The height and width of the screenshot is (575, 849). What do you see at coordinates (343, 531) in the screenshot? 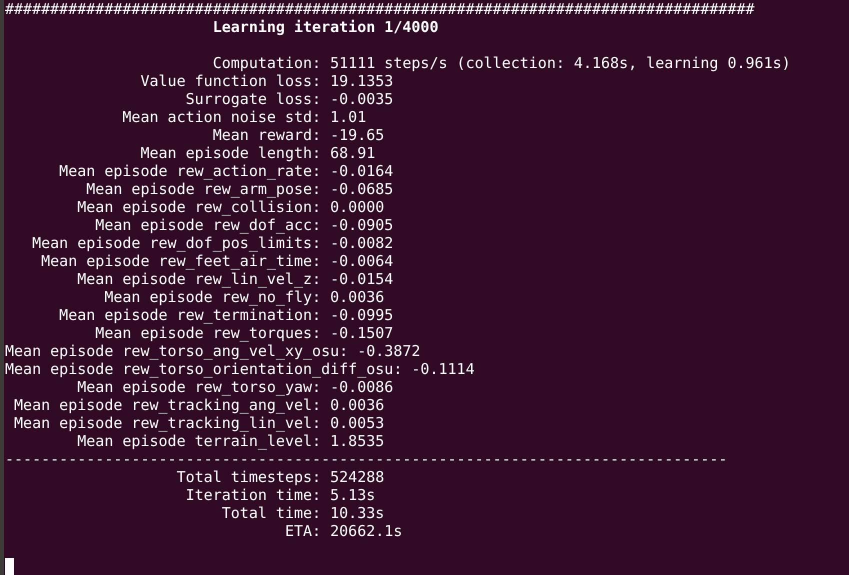
I see `log-line: ETA: 20662.1s` at bounding box center [343, 531].